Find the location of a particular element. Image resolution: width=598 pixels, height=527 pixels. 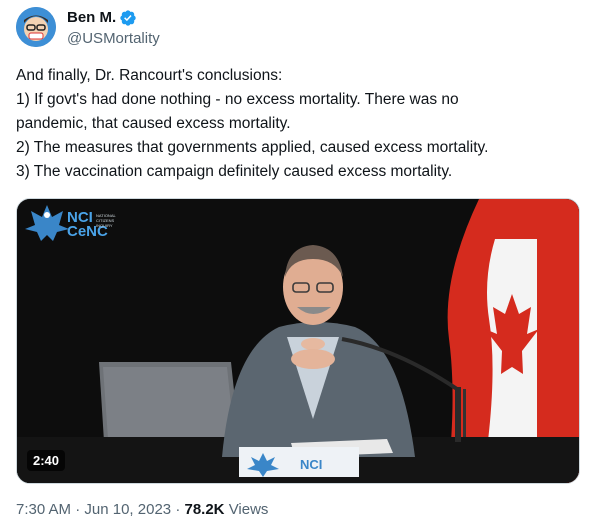

avatar-cartoon-icon is located at coordinates (36, 27).